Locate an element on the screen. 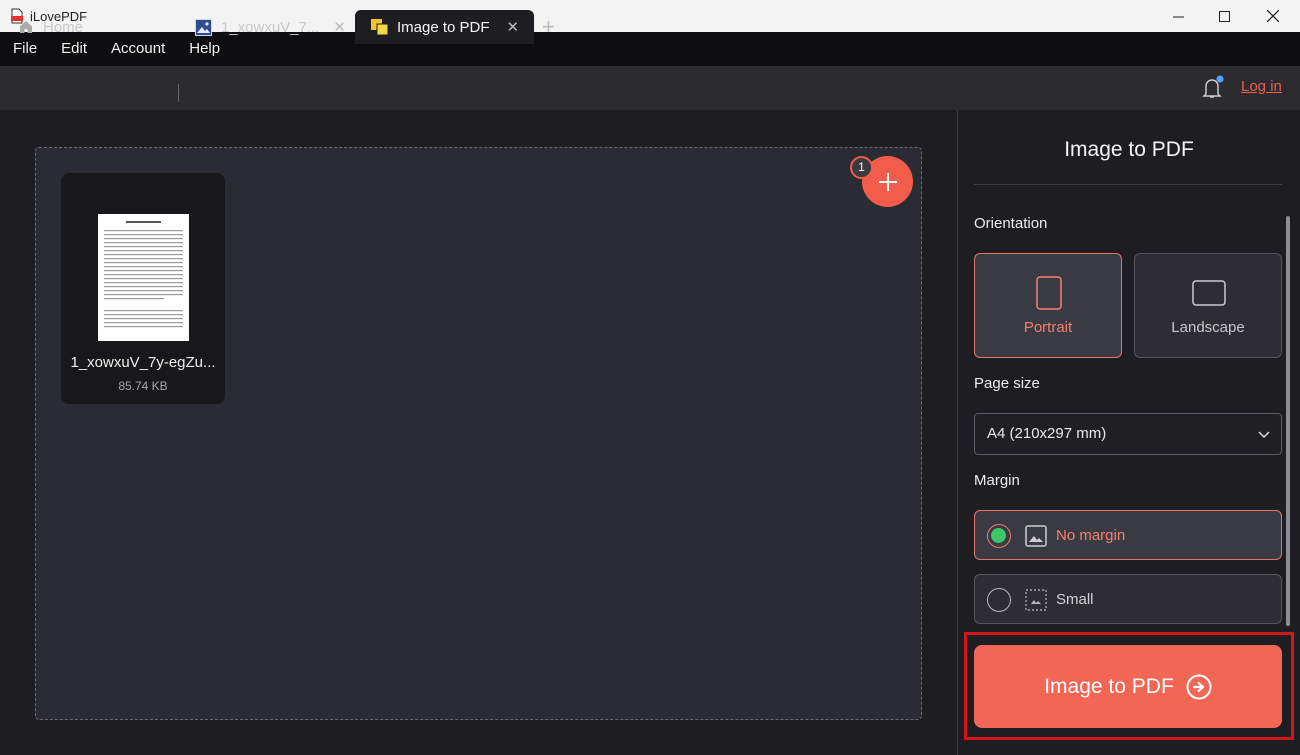 Image resolution: width=1300 pixels, height=755 pixels. tab-image-to-pdf-label: Image to PDF is located at coordinates (443, 27).